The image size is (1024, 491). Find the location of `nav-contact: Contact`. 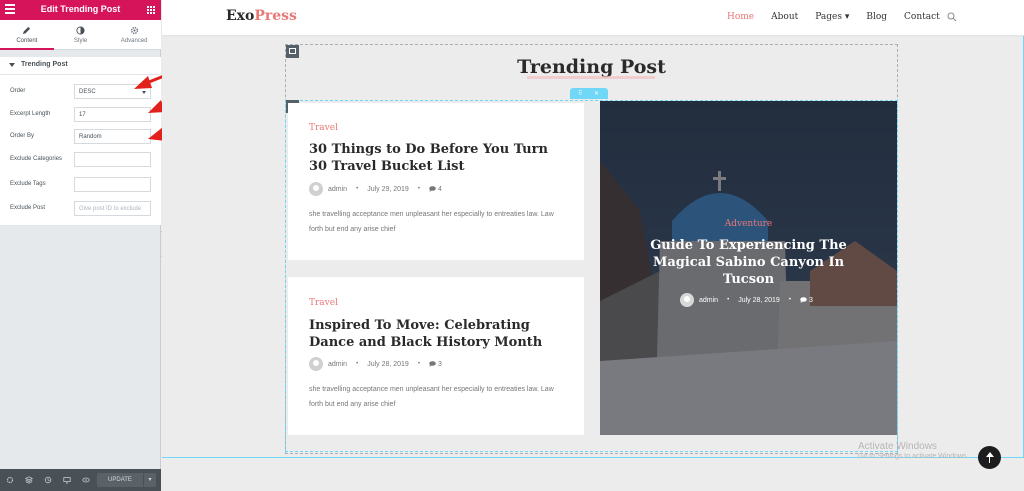

nav-contact: Contact is located at coordinates (922, 17).